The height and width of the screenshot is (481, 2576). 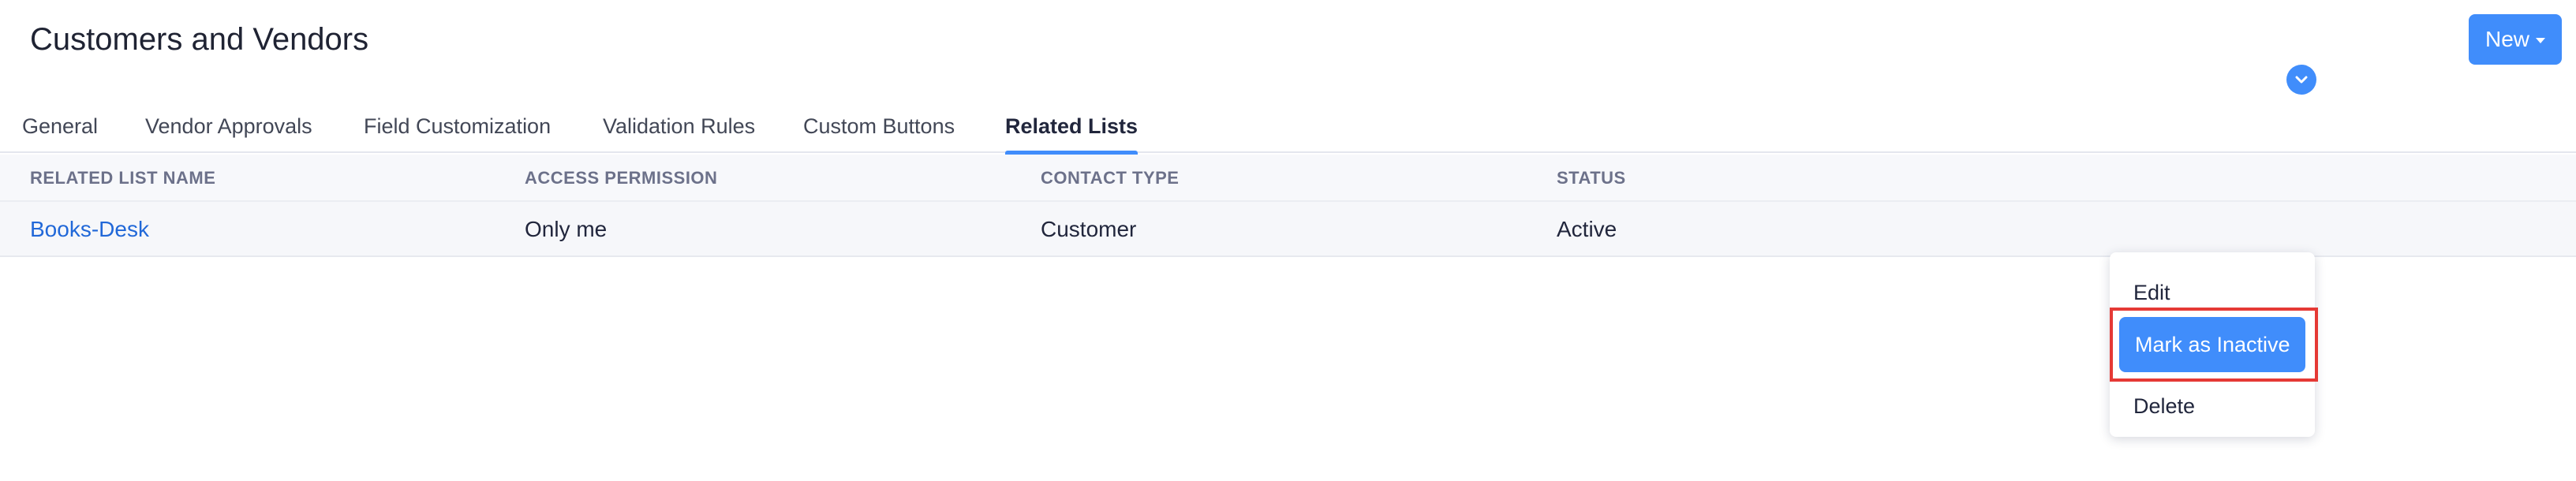 What do you see at coordinates (1591, 178) in the screenshot?
I see `column-header-status: STATUS` at bounding box center [1591, 178].